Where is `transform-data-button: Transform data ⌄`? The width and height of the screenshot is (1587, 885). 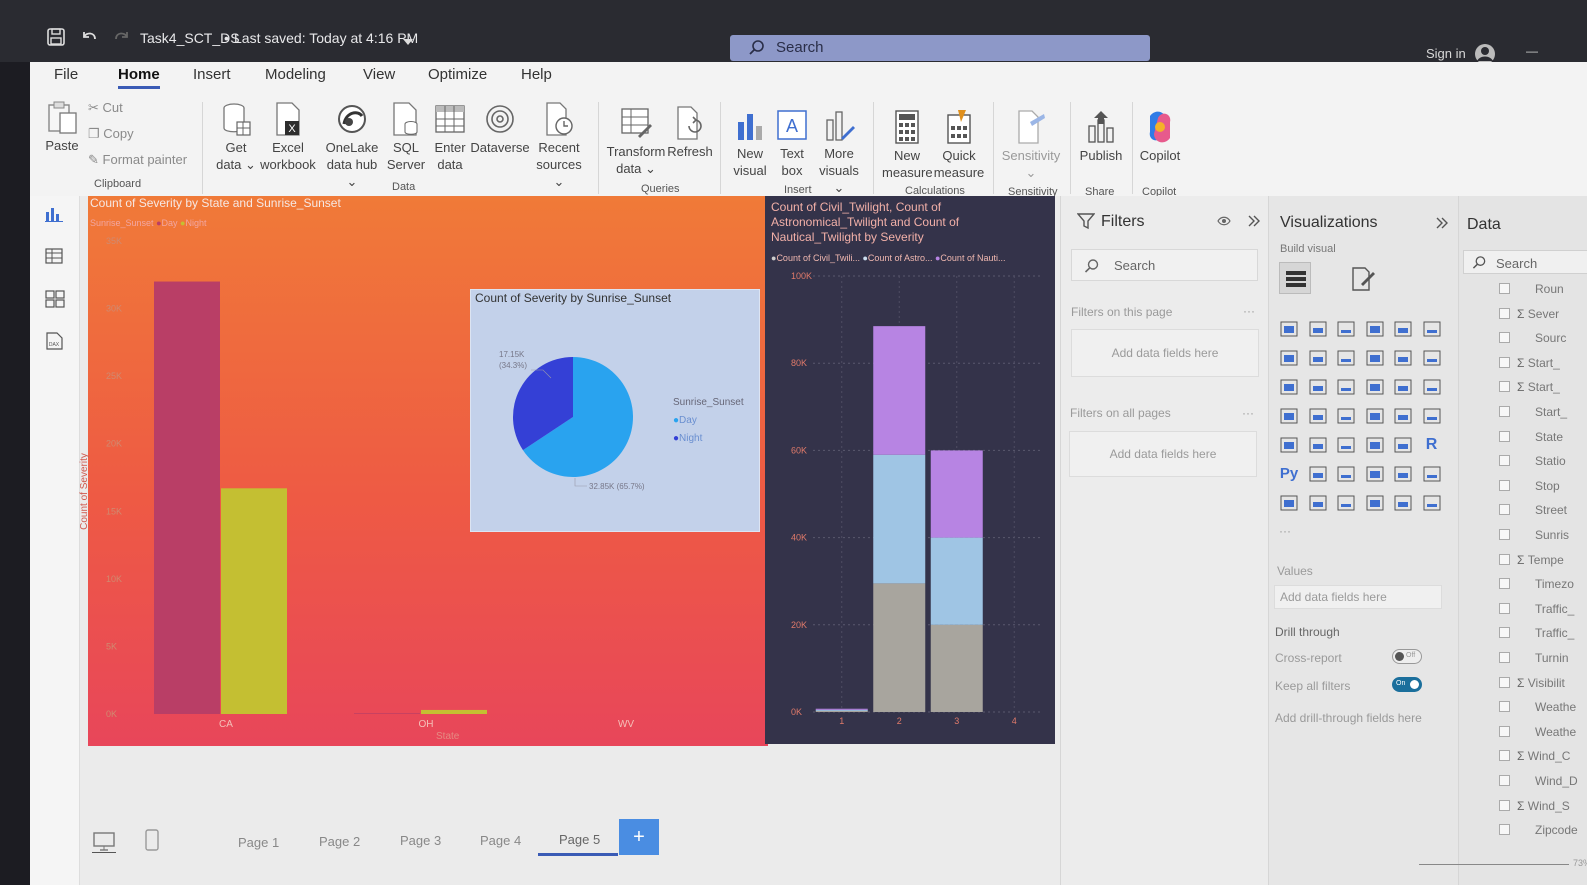 transform-data-button: Transform data ⌄ is located at coordinates (636, 141).